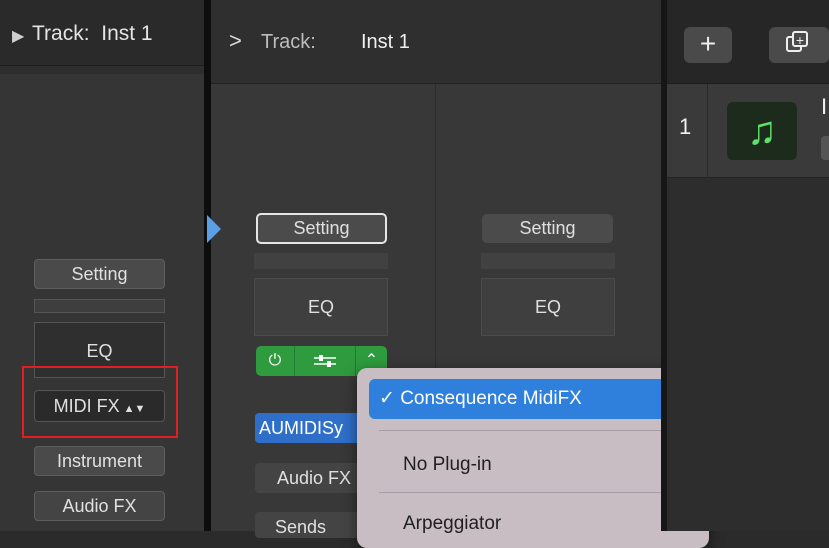  I want to click on selection-pointer-icon, so click(214, 229).